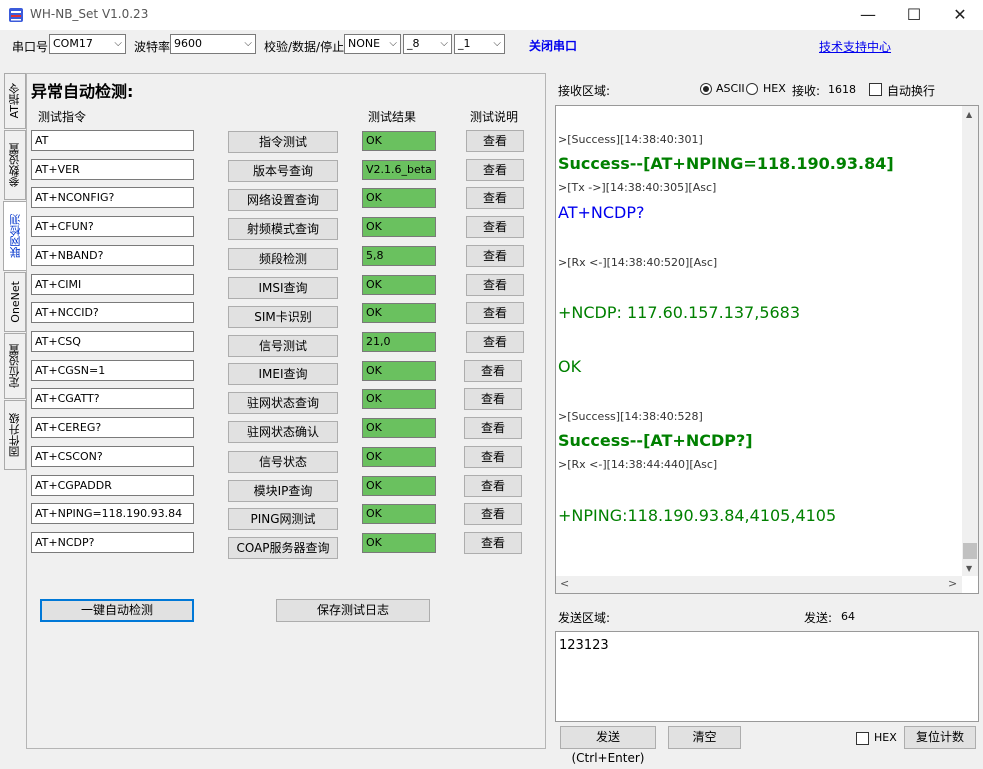 This screenshot has width=983, height=769. I want to click on tab-label: OneNet, so click(15, 302).